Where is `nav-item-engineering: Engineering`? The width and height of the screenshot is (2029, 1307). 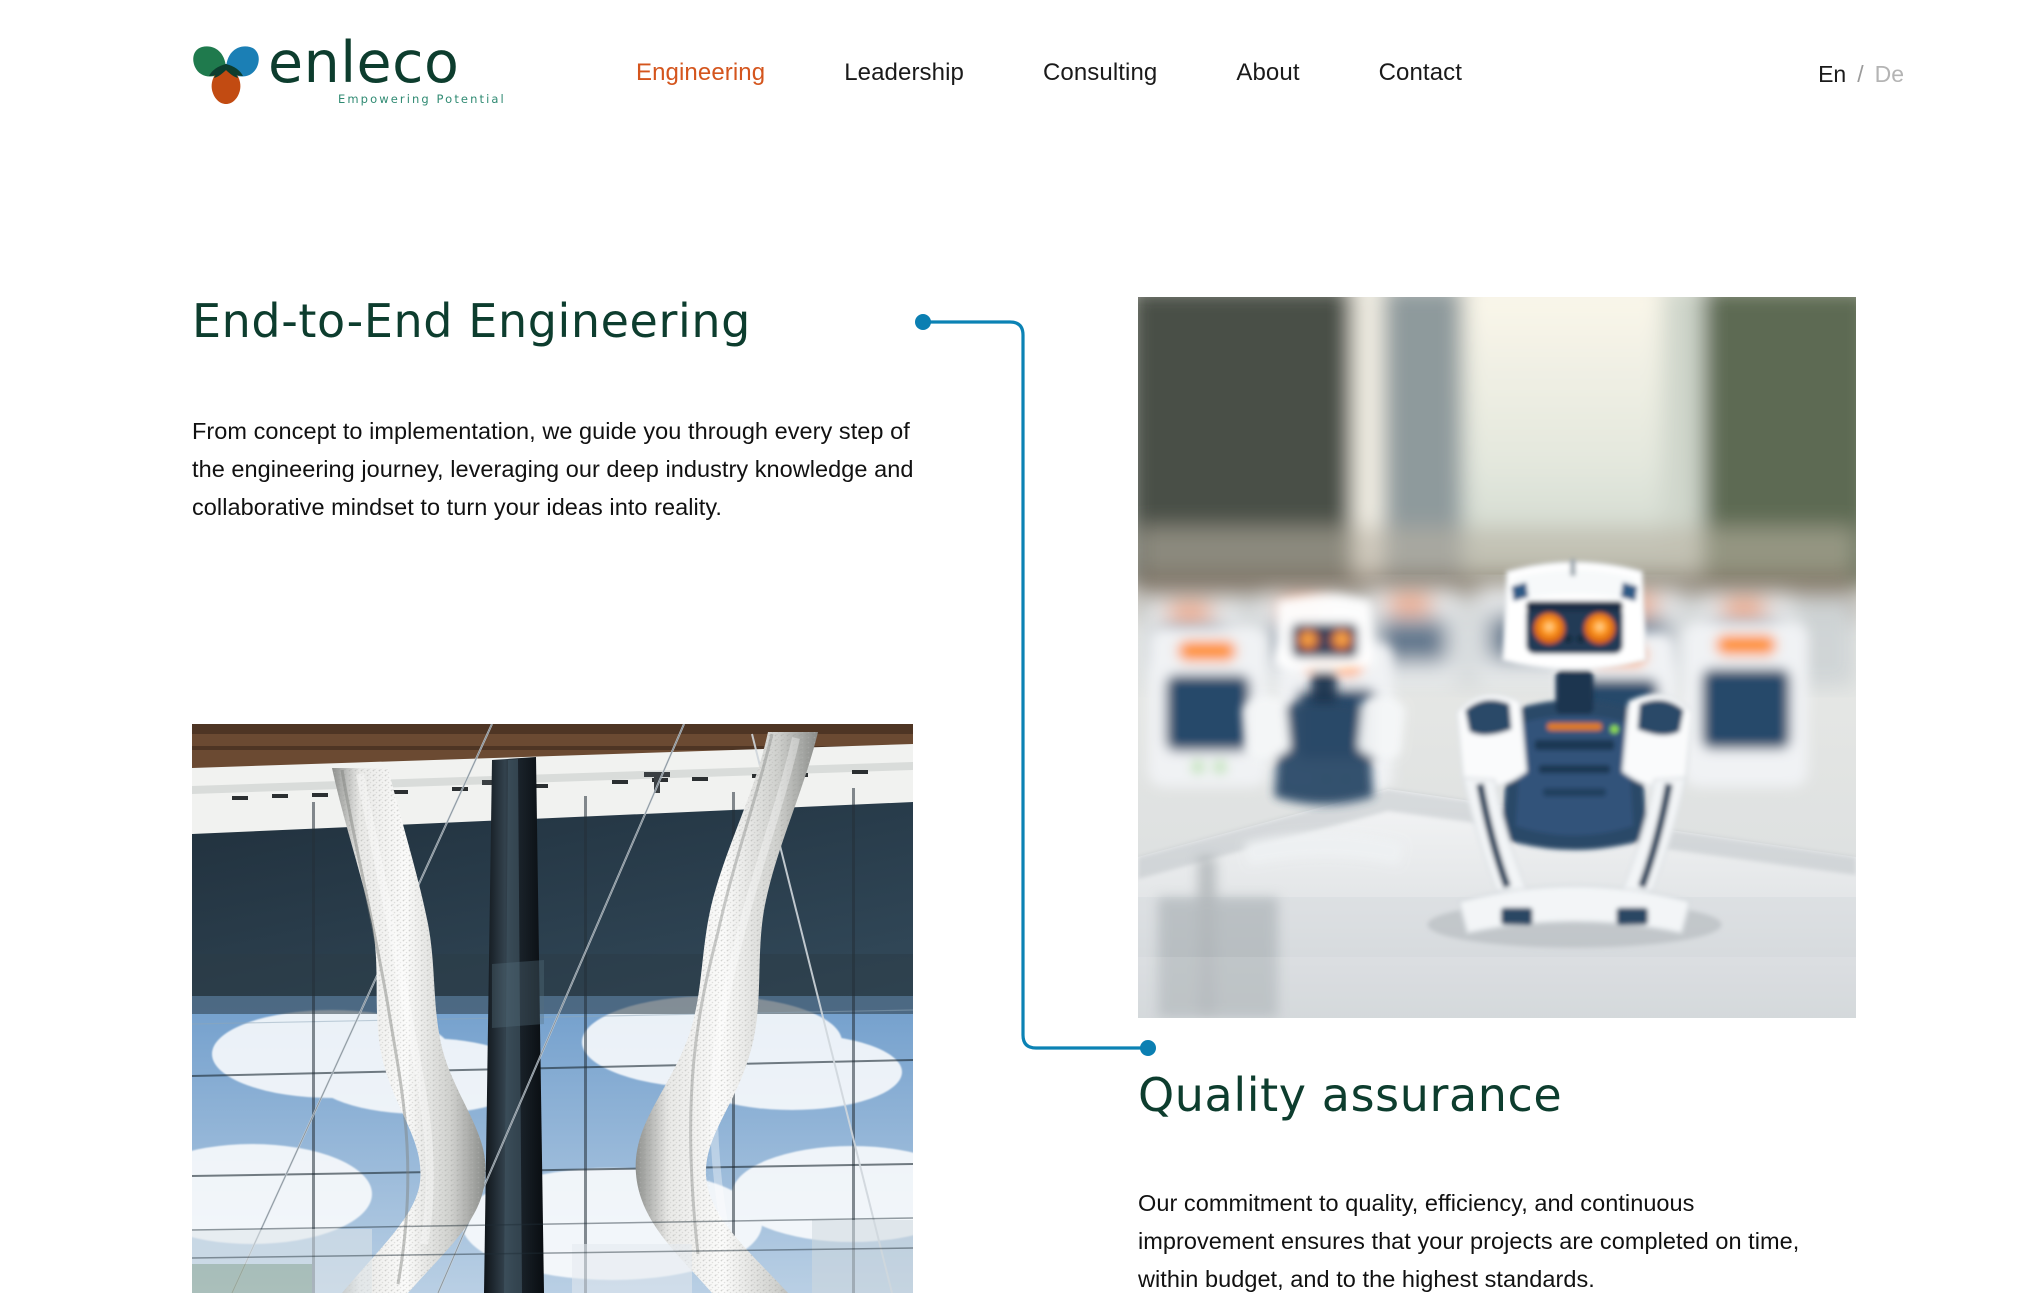
nav-item-engineering: Engineering is located at coordinates (700, 73).